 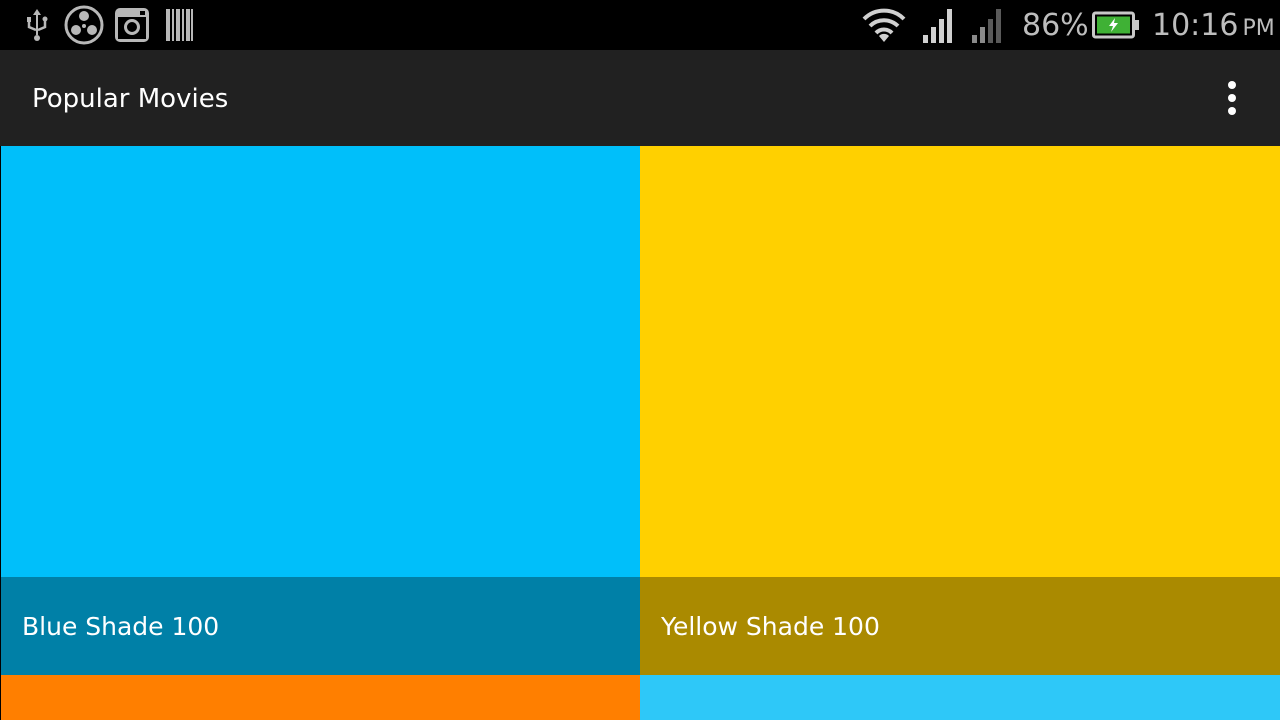 I want to click on clock-time: 10:16, so click(x=1195, y=25).